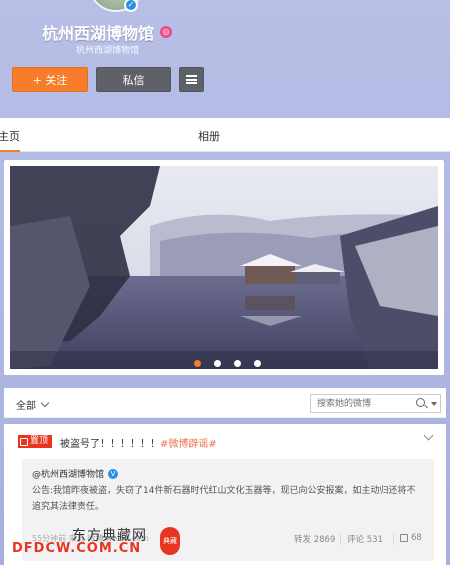 The height and width of the screenshot is (565, 450). I want to click on follow-button: + 关注, so click(50, 79).